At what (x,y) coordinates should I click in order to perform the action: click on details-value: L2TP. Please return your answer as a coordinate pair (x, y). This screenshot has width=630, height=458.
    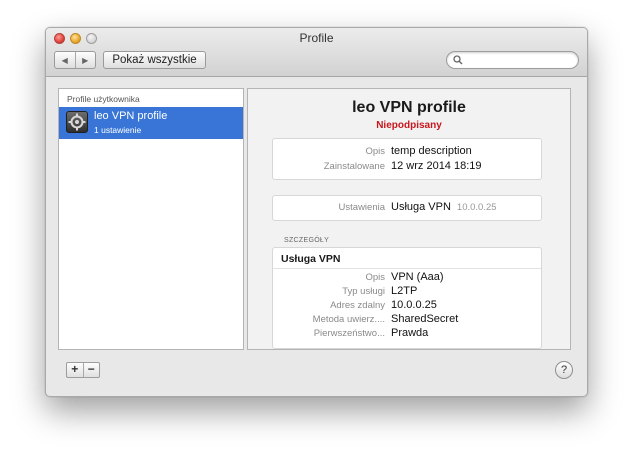
    Looking at the image, I should click on (404, 291).